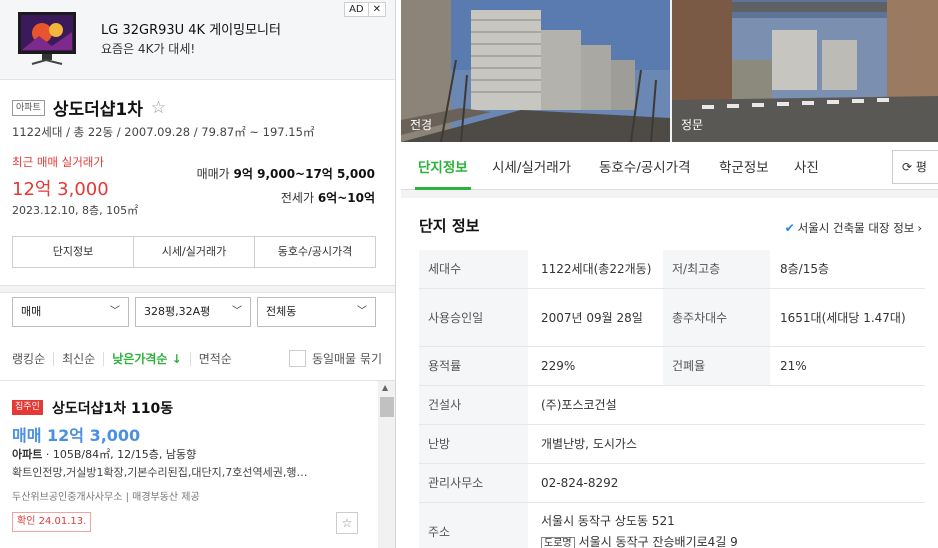  What do you see at coordinates (726, 483) in the screenshot?
I see `value-office: 02-824-8292` at bounding box center [726, 483].